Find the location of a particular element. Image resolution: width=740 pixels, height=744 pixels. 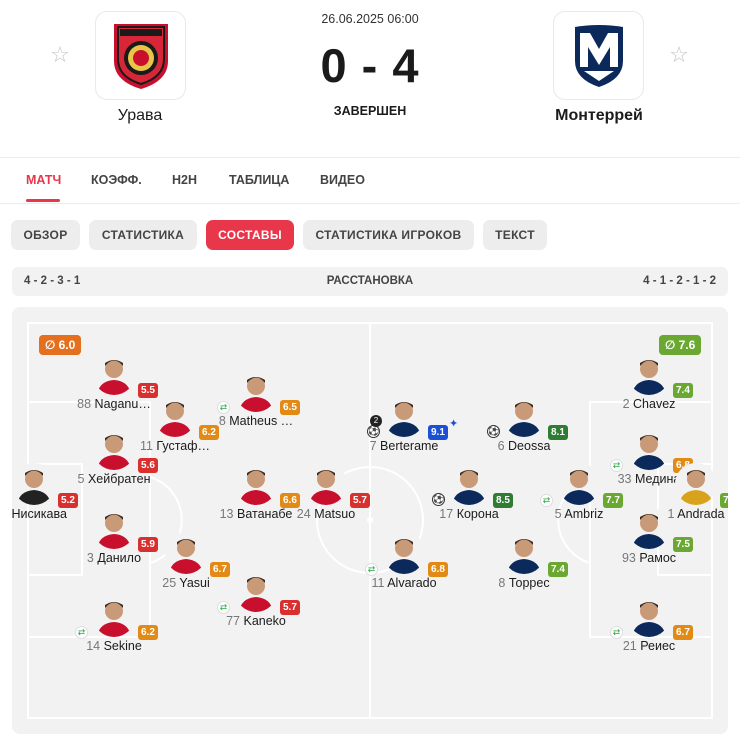

player-rating: 5.2 is located at coordinates (68, 500).